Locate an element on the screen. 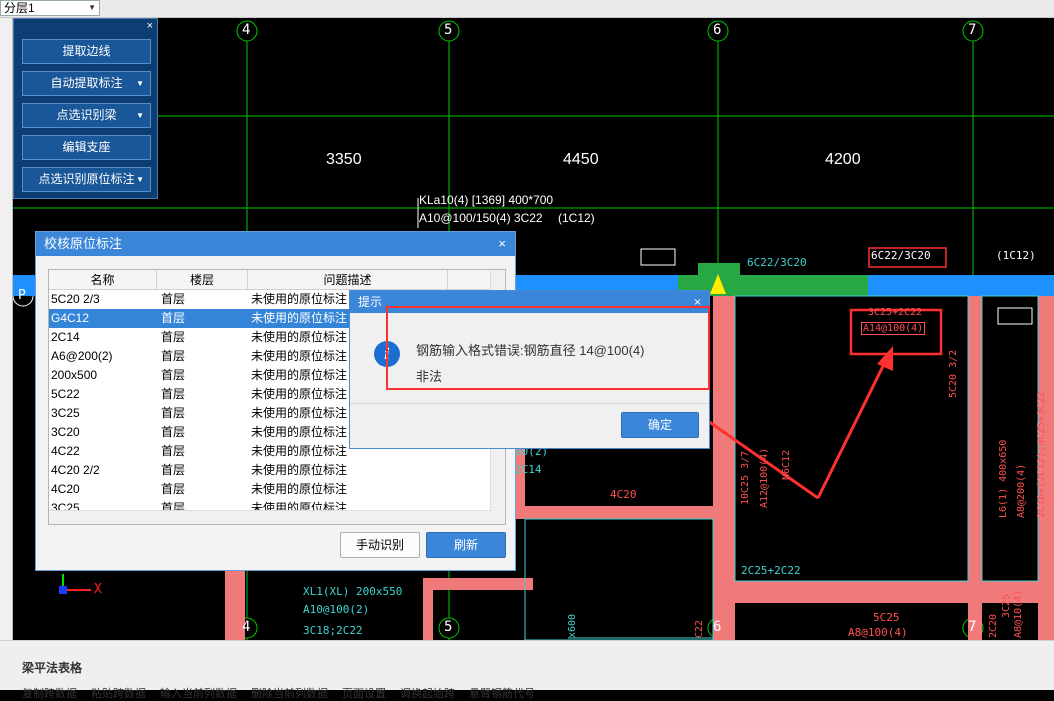  top-rebar-2: 6C22/3C20 is located at coordinates (901, 255).